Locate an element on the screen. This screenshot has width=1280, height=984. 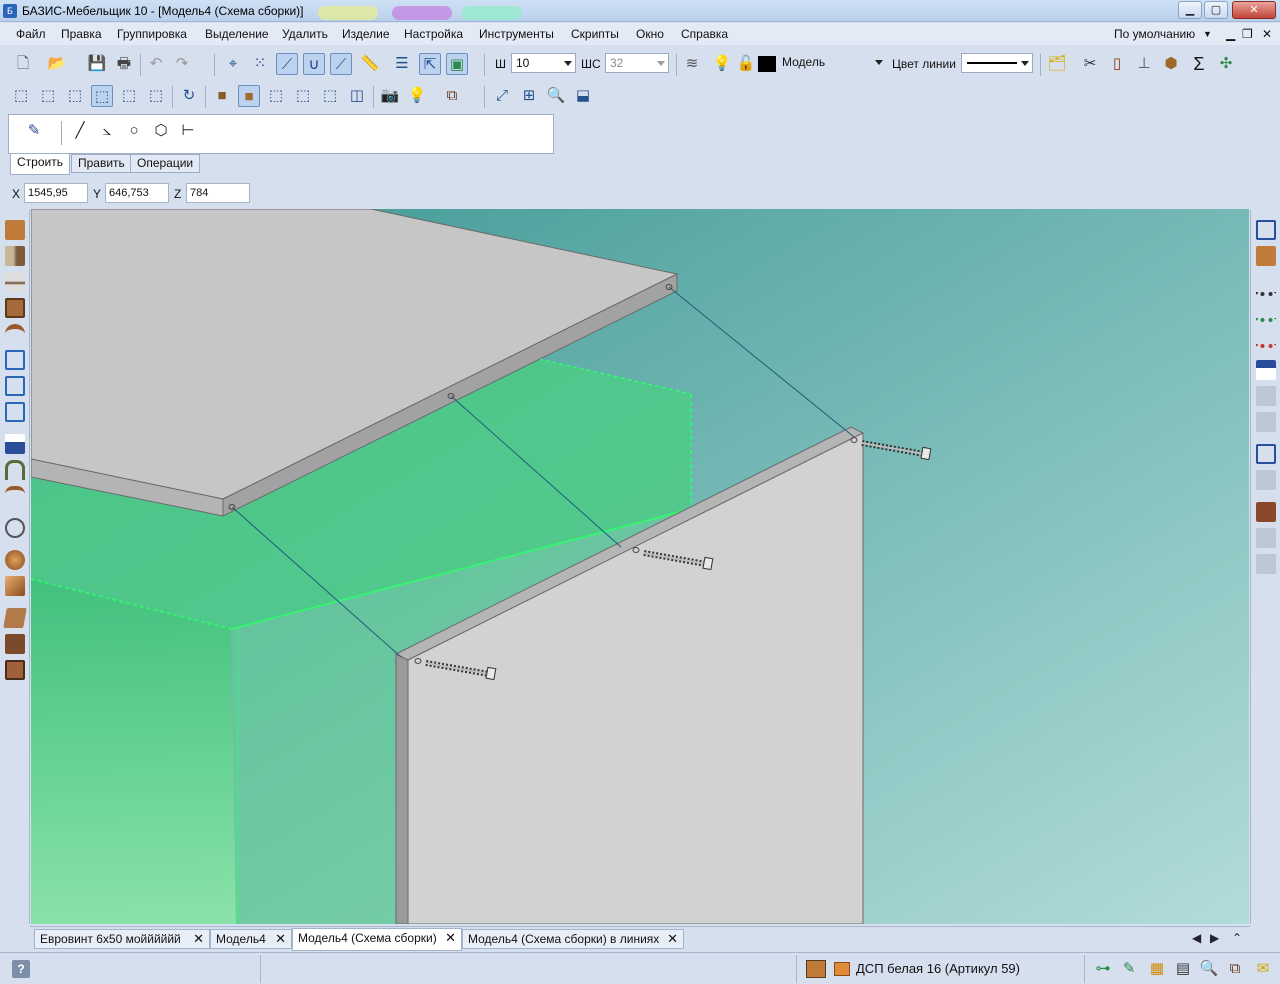
view-front-icon: ⬚ is located at coordinates (21, 96).